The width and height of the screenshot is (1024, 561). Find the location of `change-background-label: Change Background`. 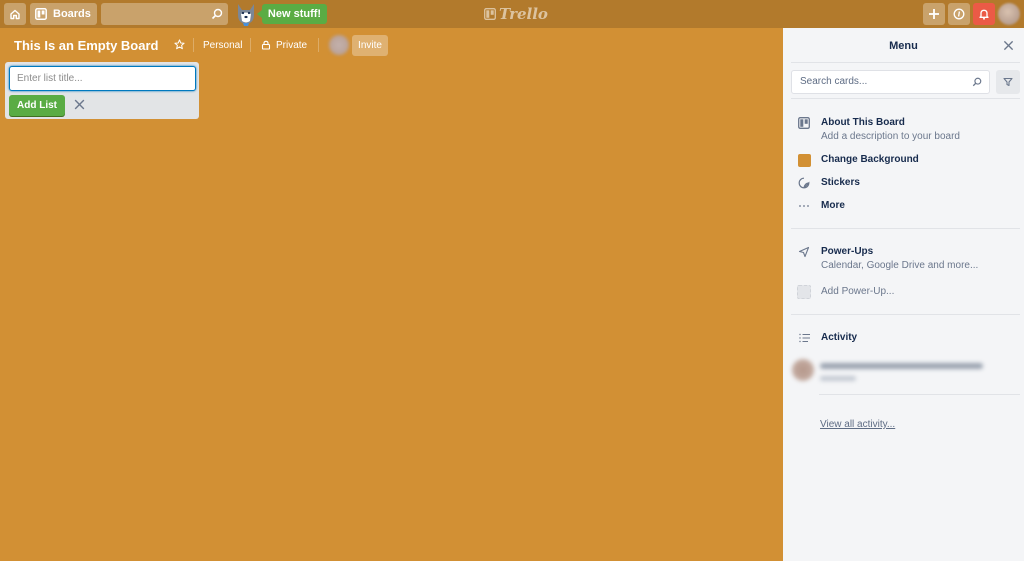

change-background-label: Change Background is located at coordinates (870, 159).